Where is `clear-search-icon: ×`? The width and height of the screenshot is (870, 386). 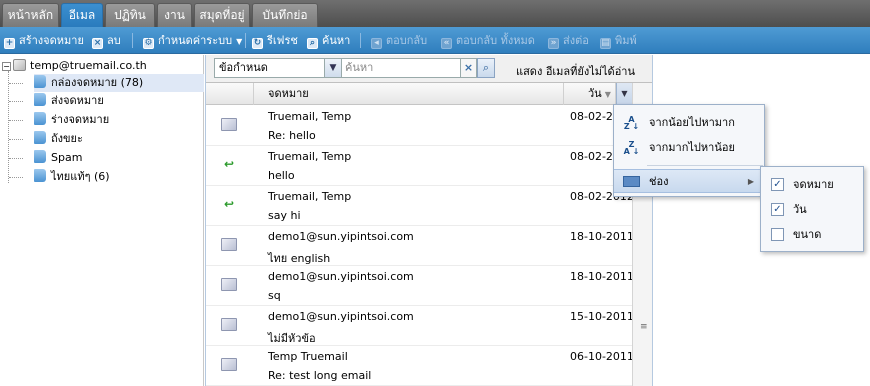
clear-search-icon: × is located at coordinates (468, 68).